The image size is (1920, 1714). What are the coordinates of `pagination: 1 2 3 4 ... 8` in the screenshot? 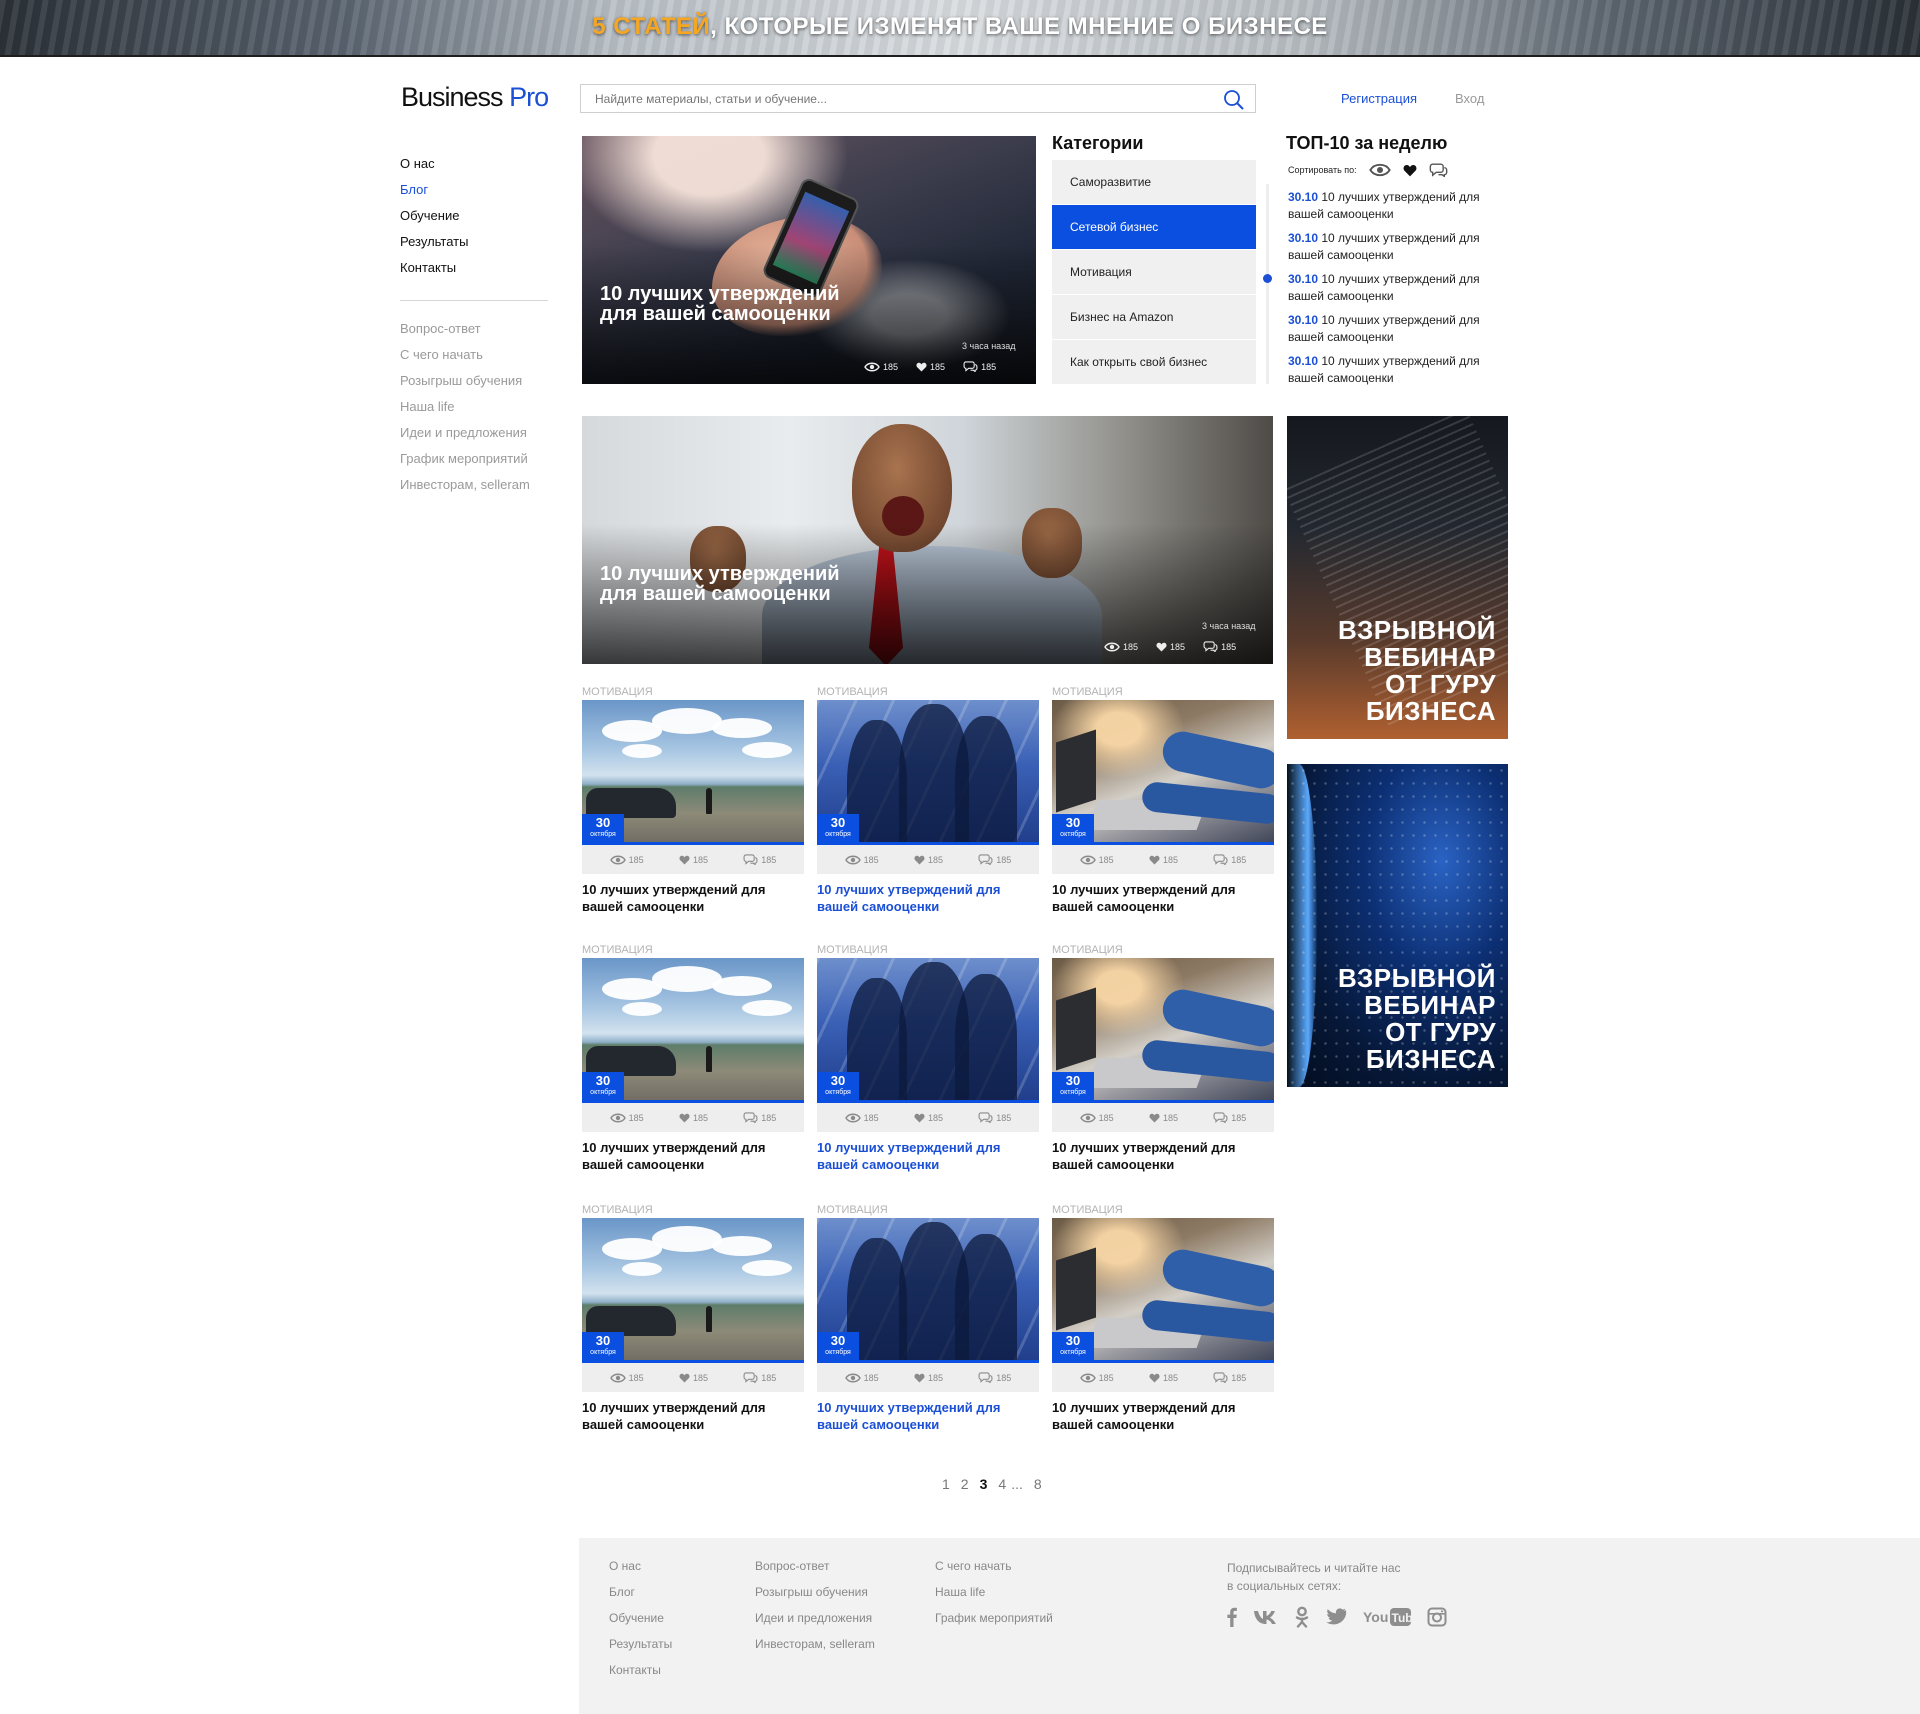 It's located at (992, 1484).